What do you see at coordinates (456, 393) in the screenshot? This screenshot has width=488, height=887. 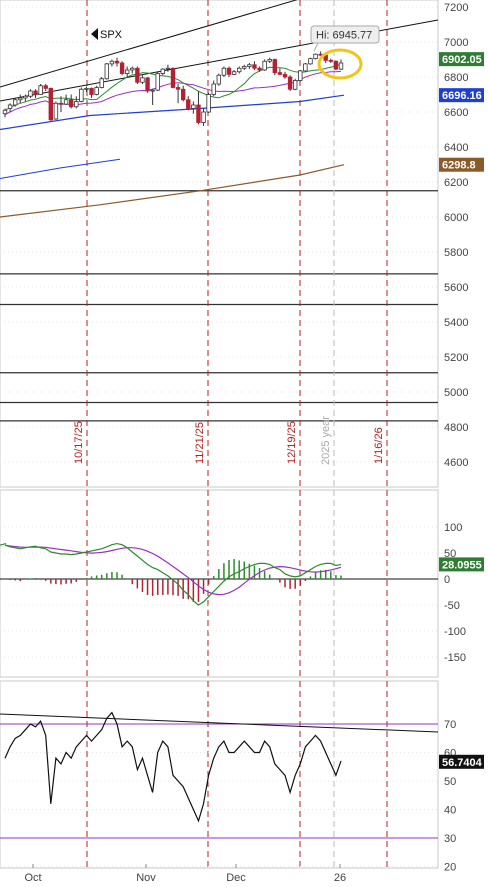 I see `price-tick-label: 5000` at bounding box center [456, 393].